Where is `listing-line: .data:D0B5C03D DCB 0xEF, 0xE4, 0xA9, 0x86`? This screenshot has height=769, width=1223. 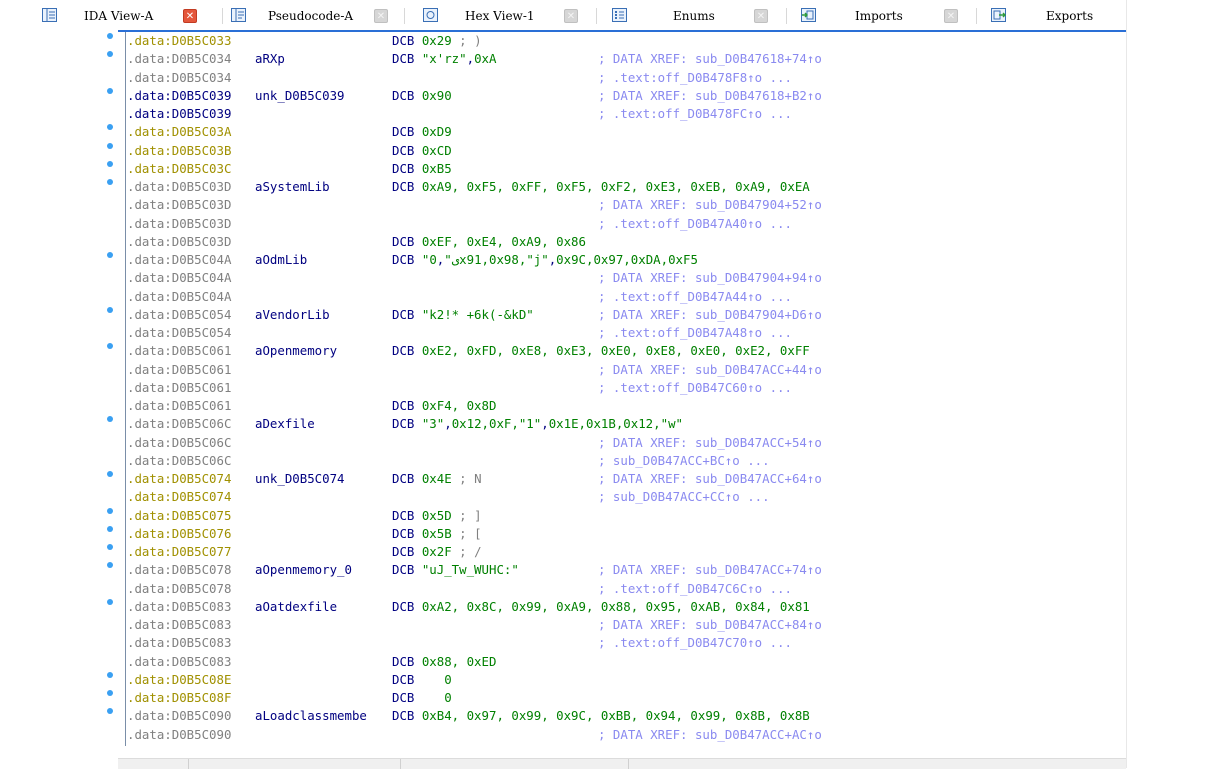 listing-line: .data:D0B5C03D DCB 0xEF, 0xE4, 0xA9, 0x86 is located at coordinates (613, 242).